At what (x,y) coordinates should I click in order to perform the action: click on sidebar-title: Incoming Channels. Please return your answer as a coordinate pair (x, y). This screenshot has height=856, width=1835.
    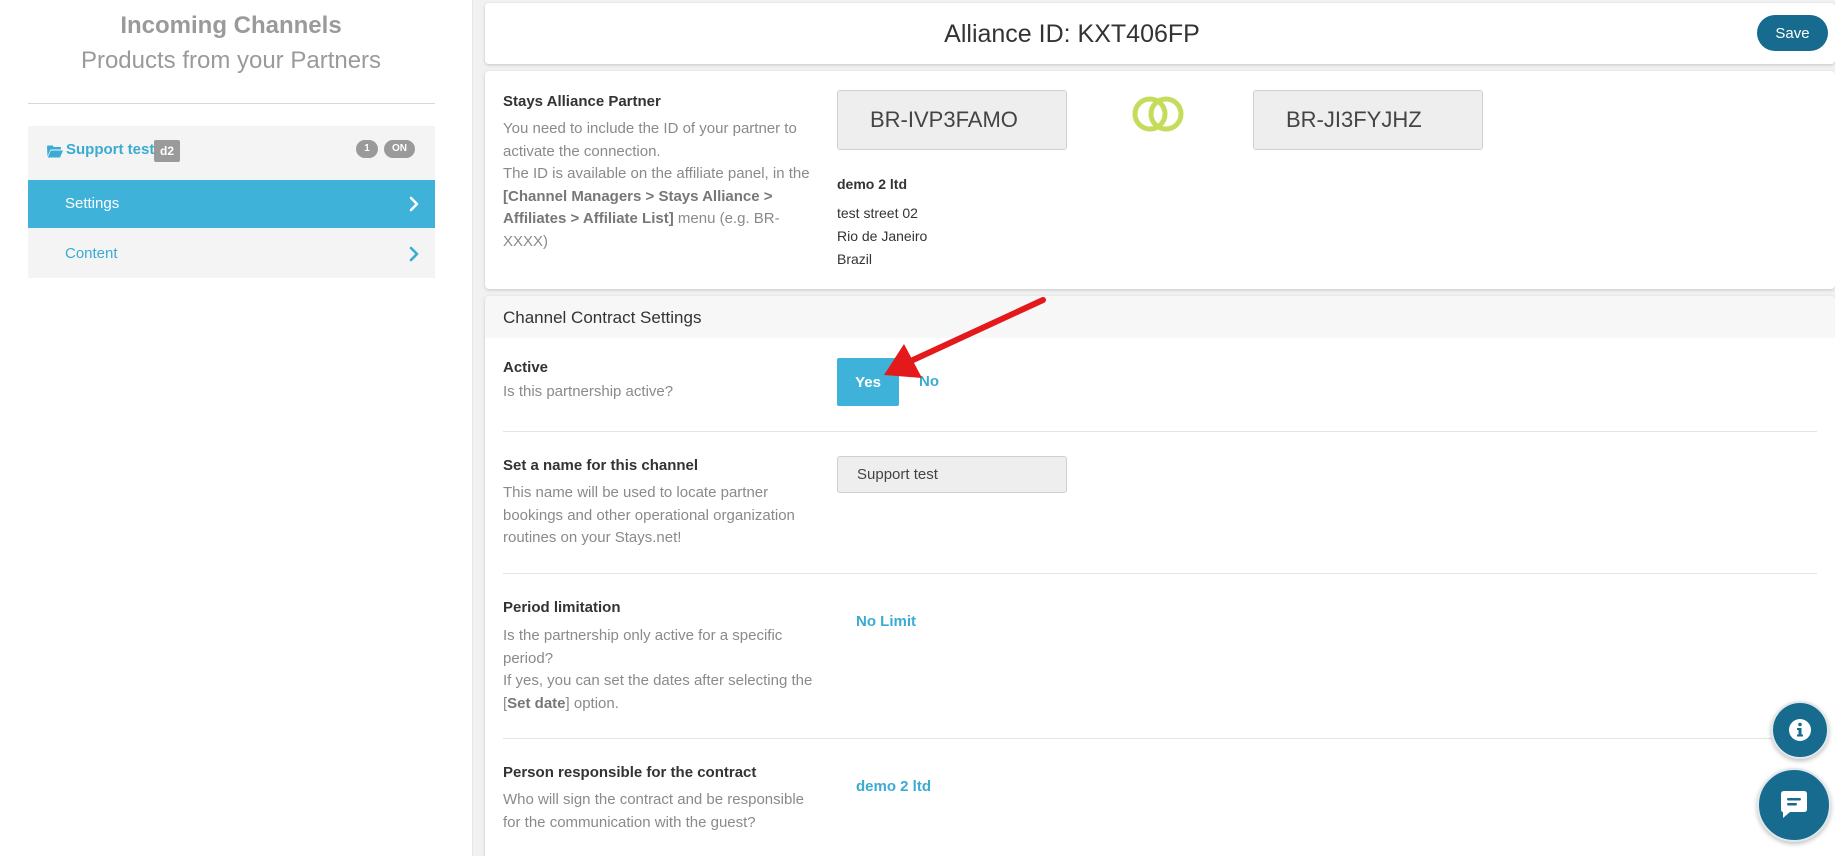
    Looking at the image, I should click on (231, 25).